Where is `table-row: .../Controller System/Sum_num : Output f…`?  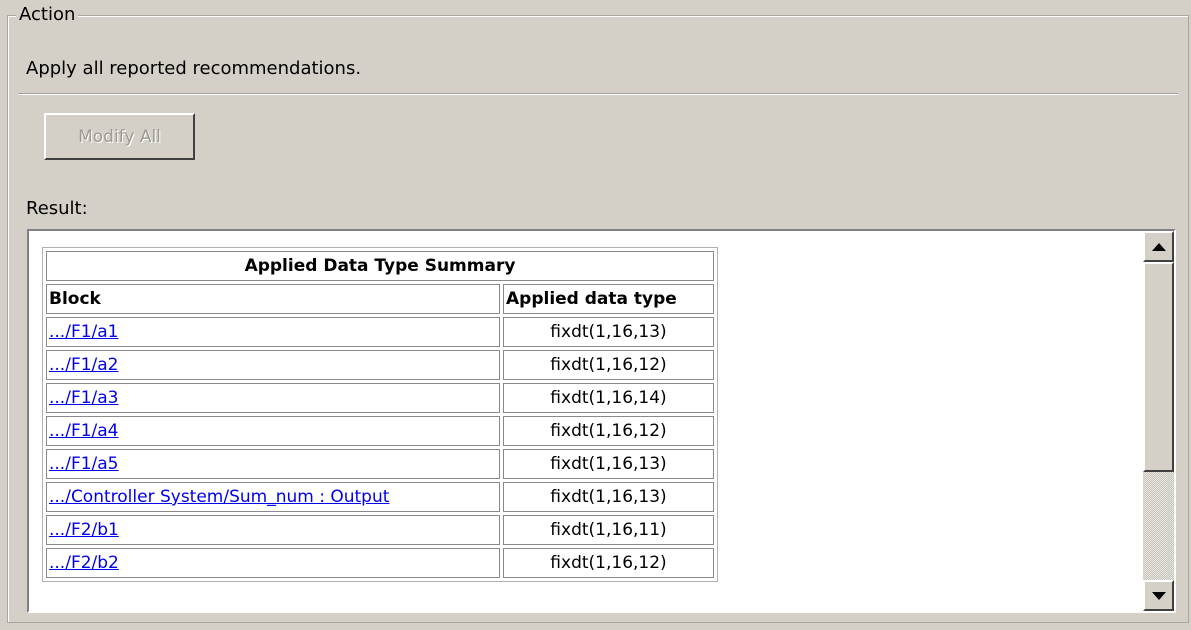 table-row: .../Controller System/Sum_num : Output f… is located at coordinates (380, 497).